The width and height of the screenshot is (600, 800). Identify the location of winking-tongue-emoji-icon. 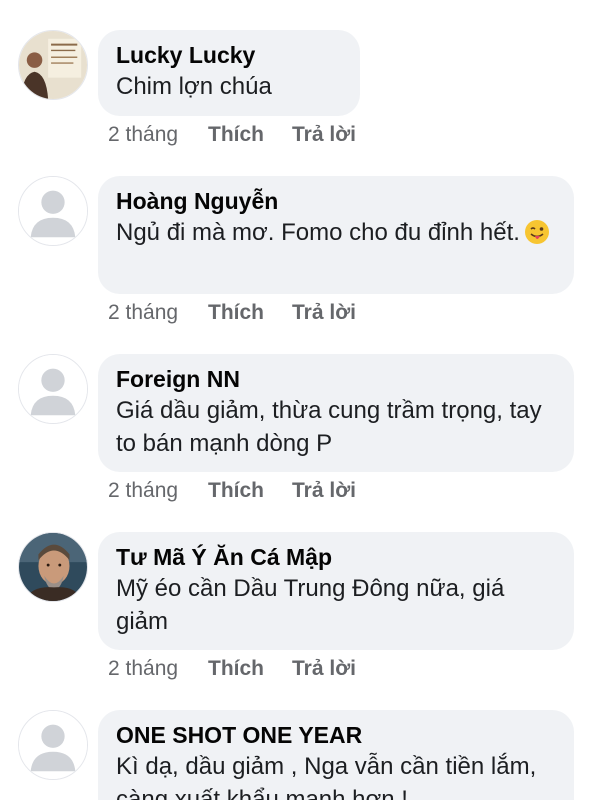
(536, 232).